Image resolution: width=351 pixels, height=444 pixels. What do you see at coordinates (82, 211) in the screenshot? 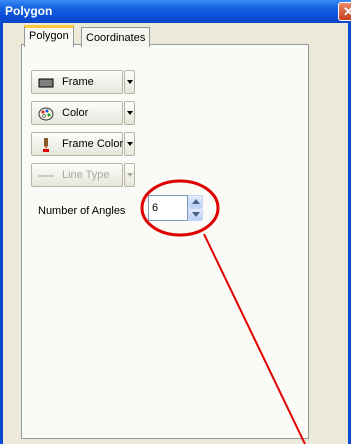
I see `number-of-angles-label: Number of Angles` at bounding box center [82, 211].